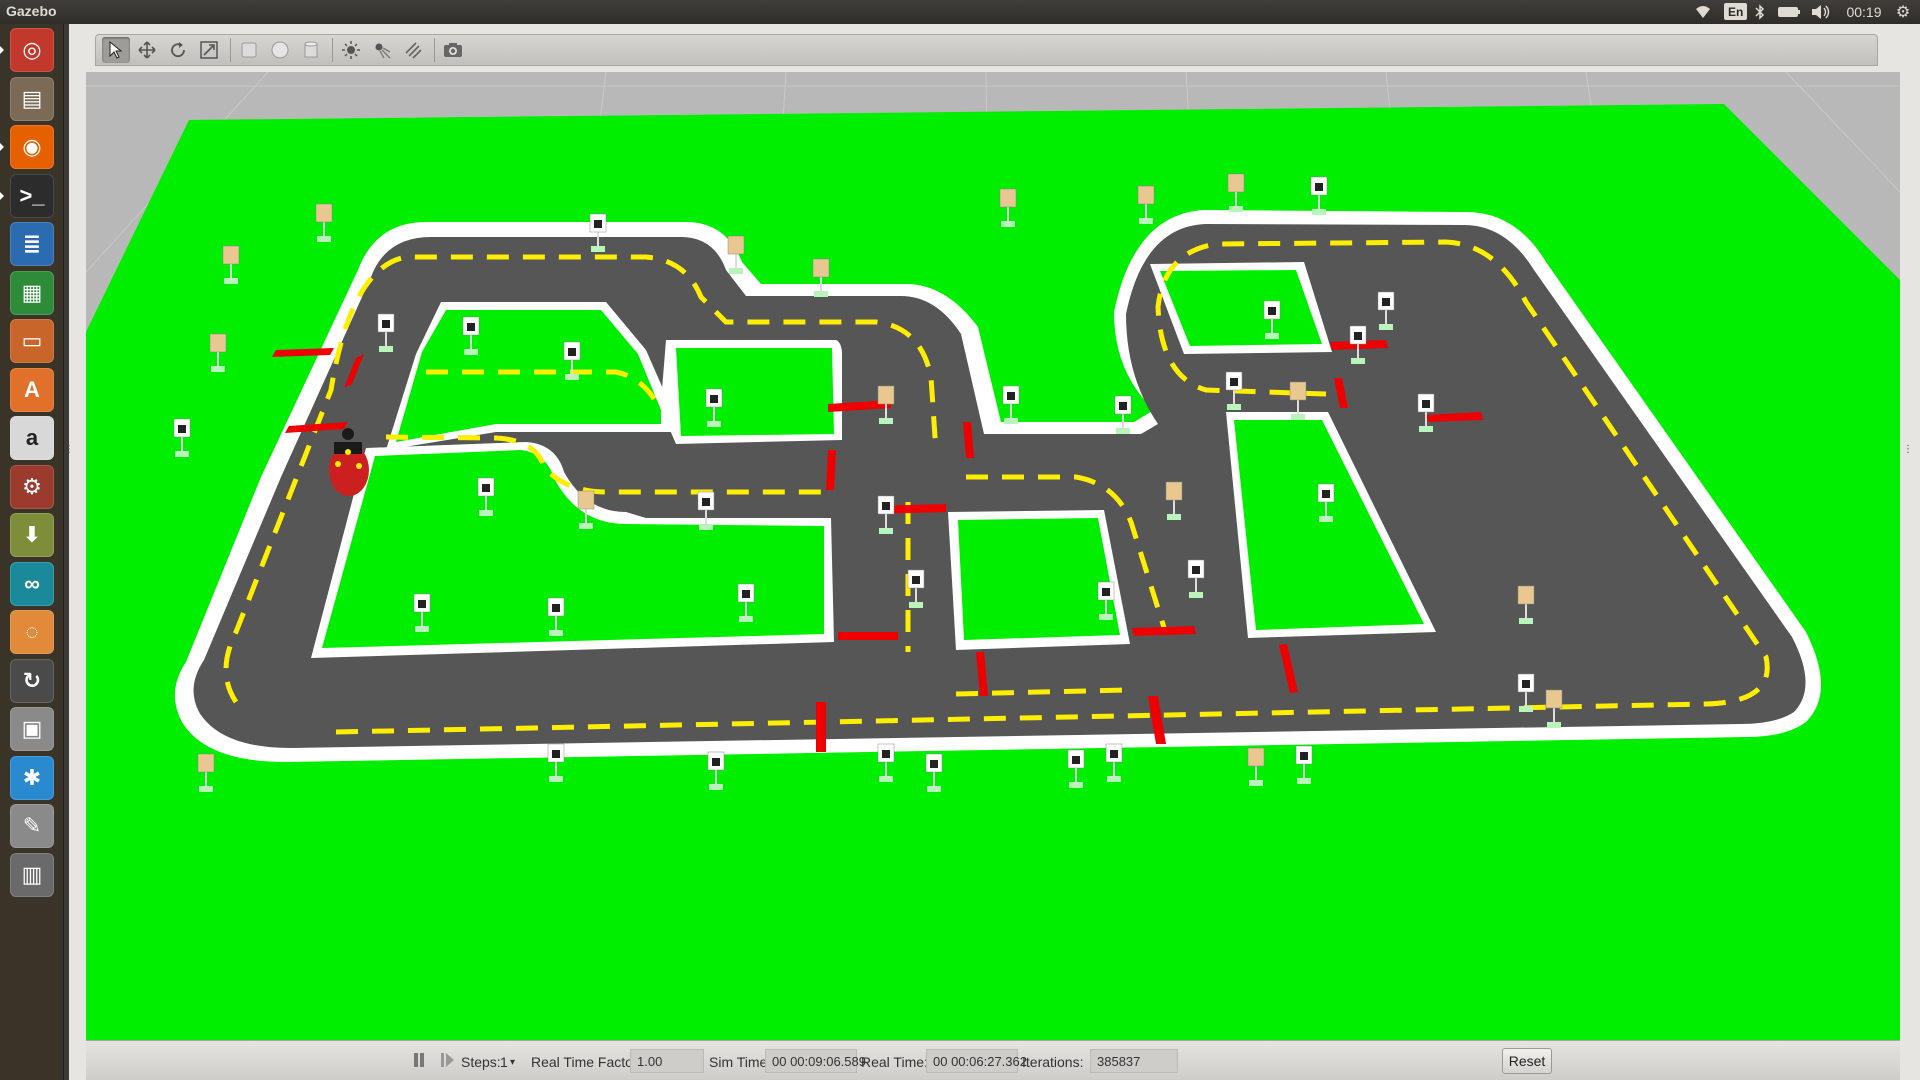 The height and width of the screenshot is (1080, 1920). I want to click on launcher-calc: ▦, so click(32, 292).